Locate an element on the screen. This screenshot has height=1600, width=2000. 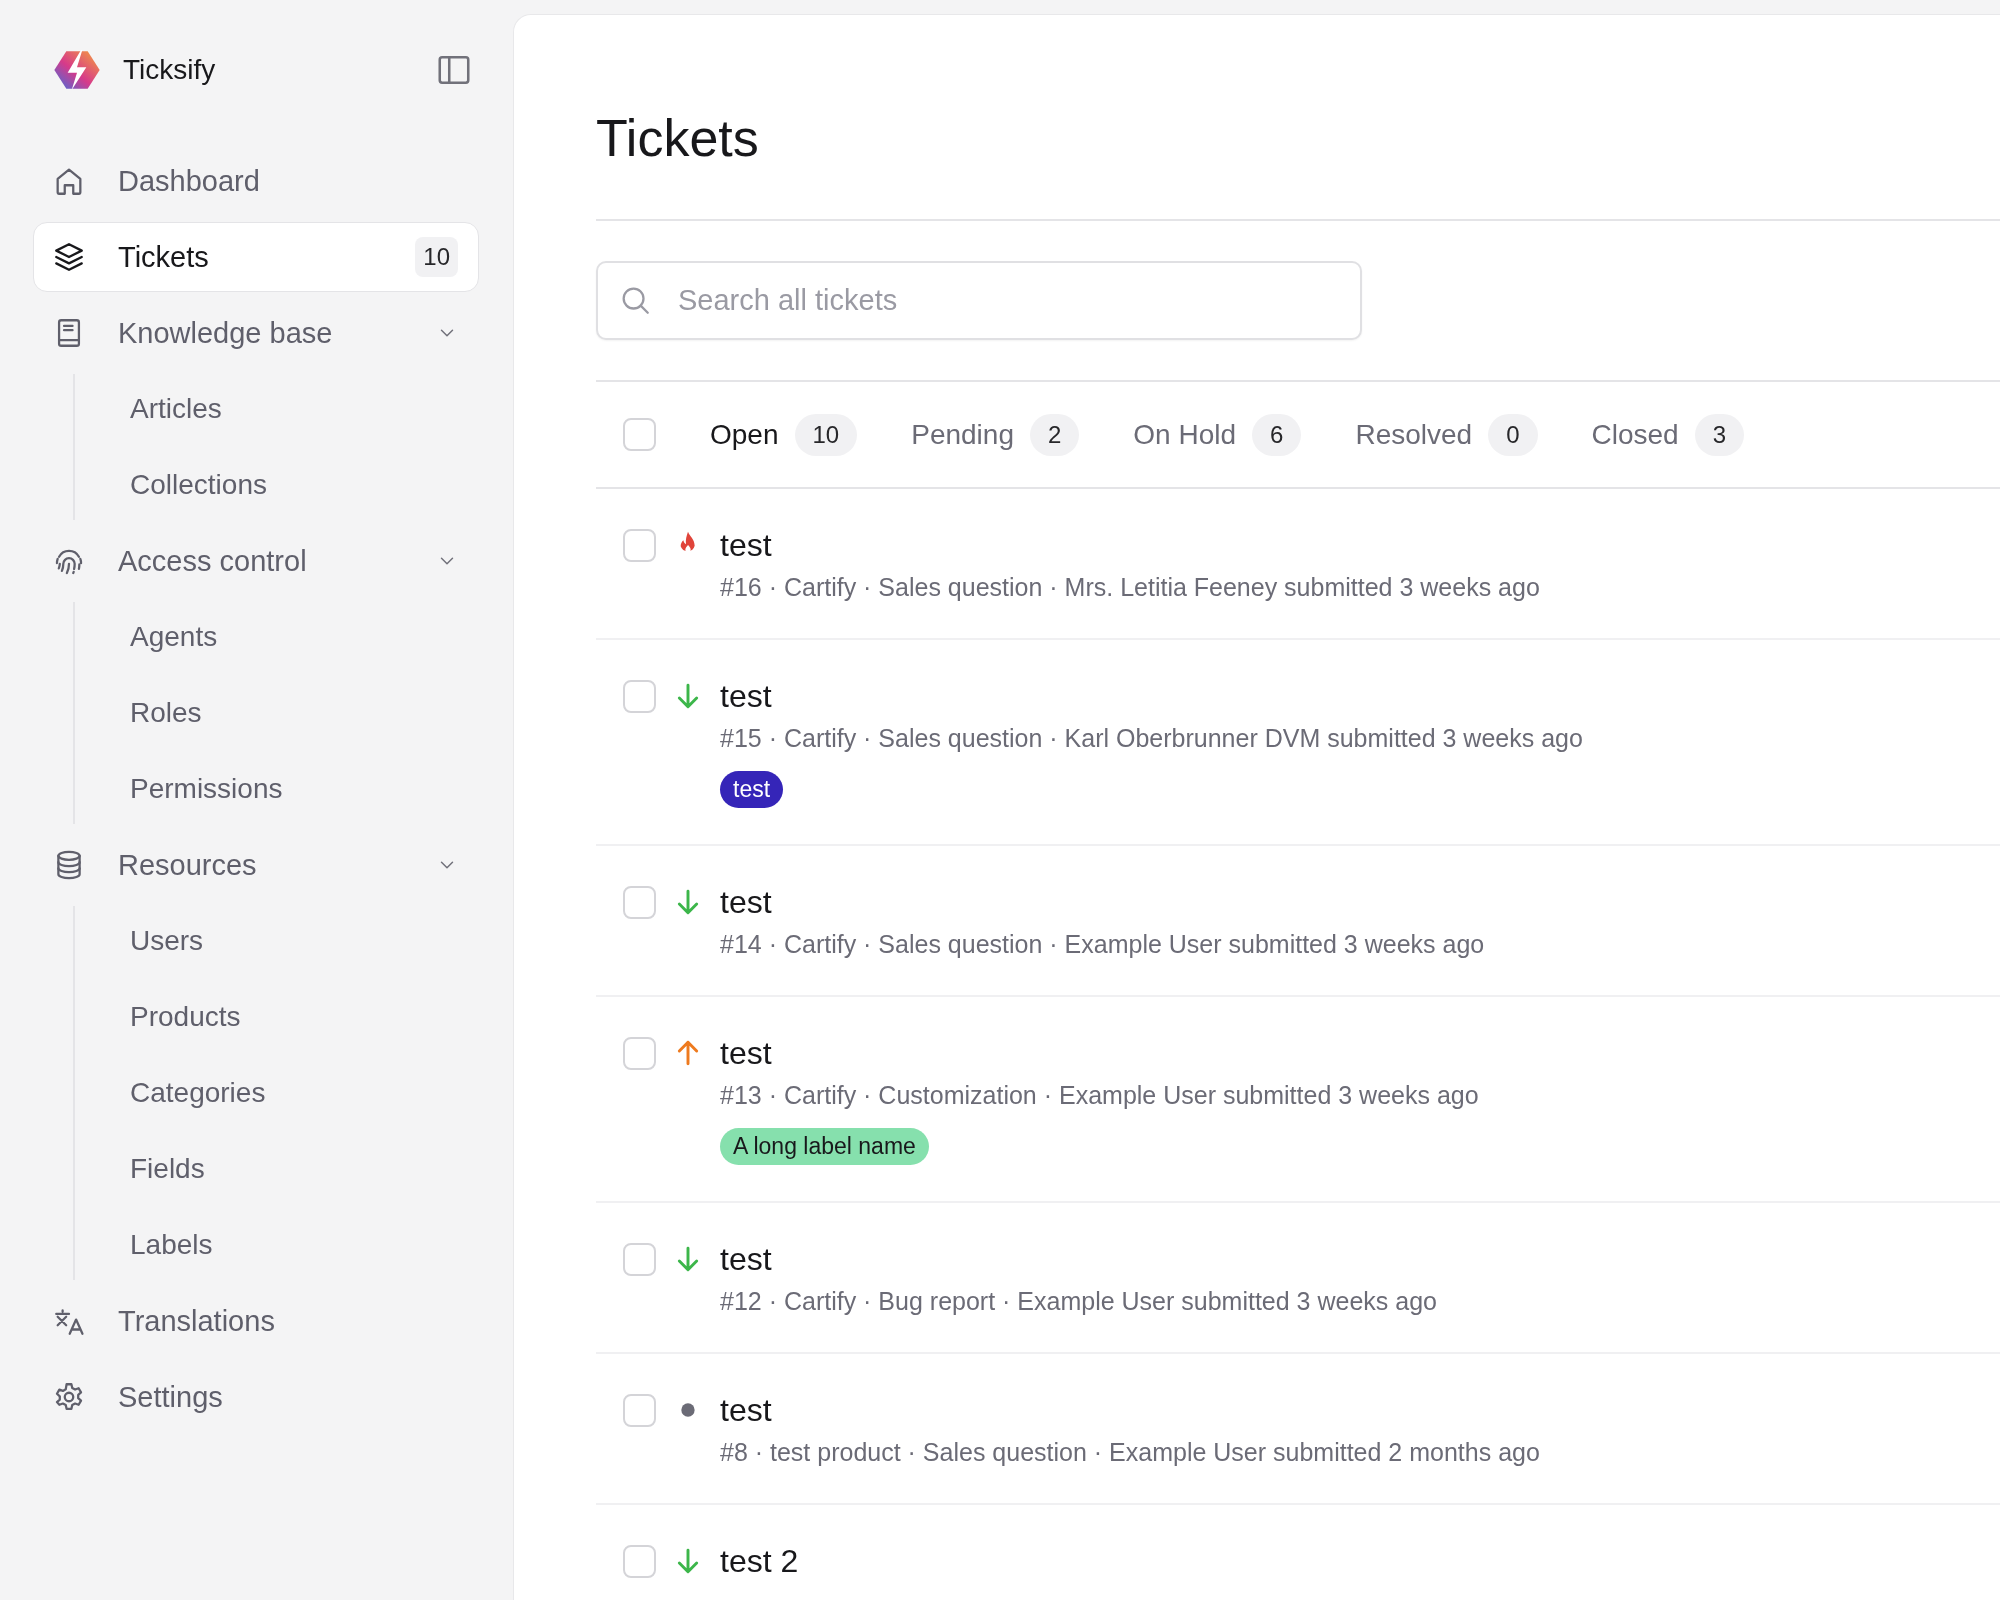
nav-item: Access control is located at coordinates (256, 561).